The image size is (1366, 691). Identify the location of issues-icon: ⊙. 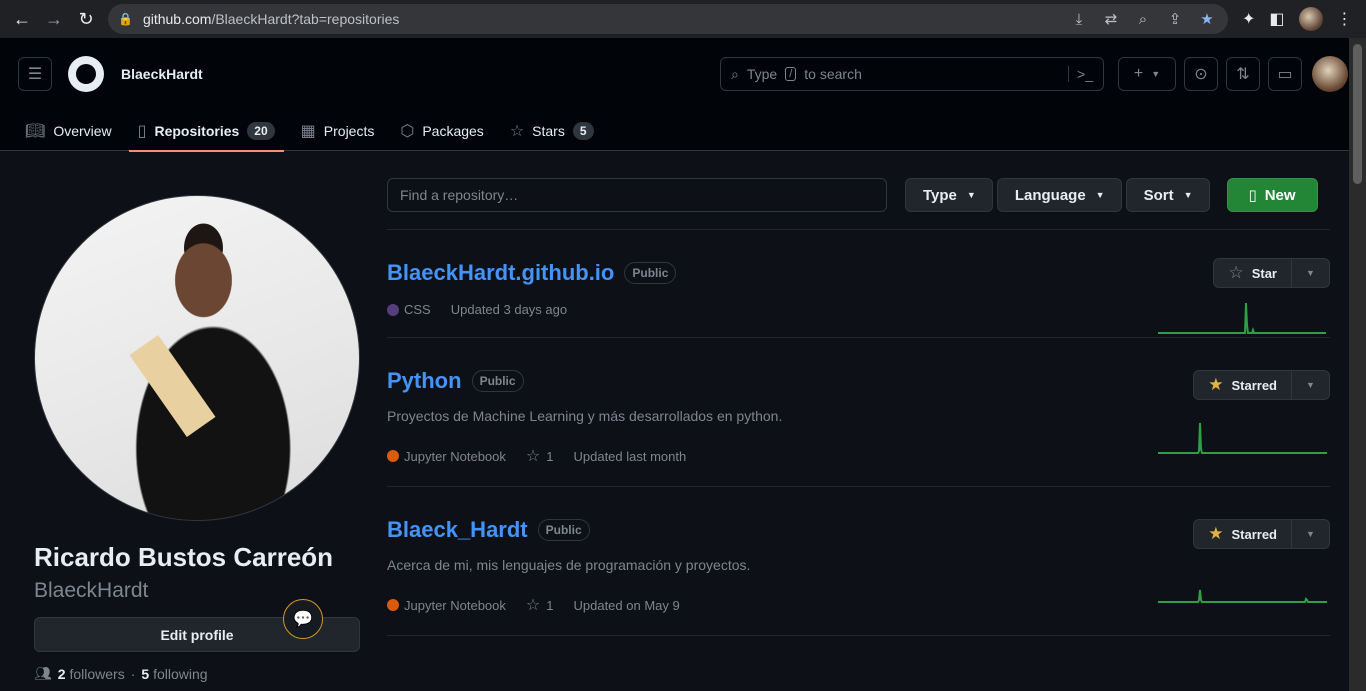
(1201, 74).